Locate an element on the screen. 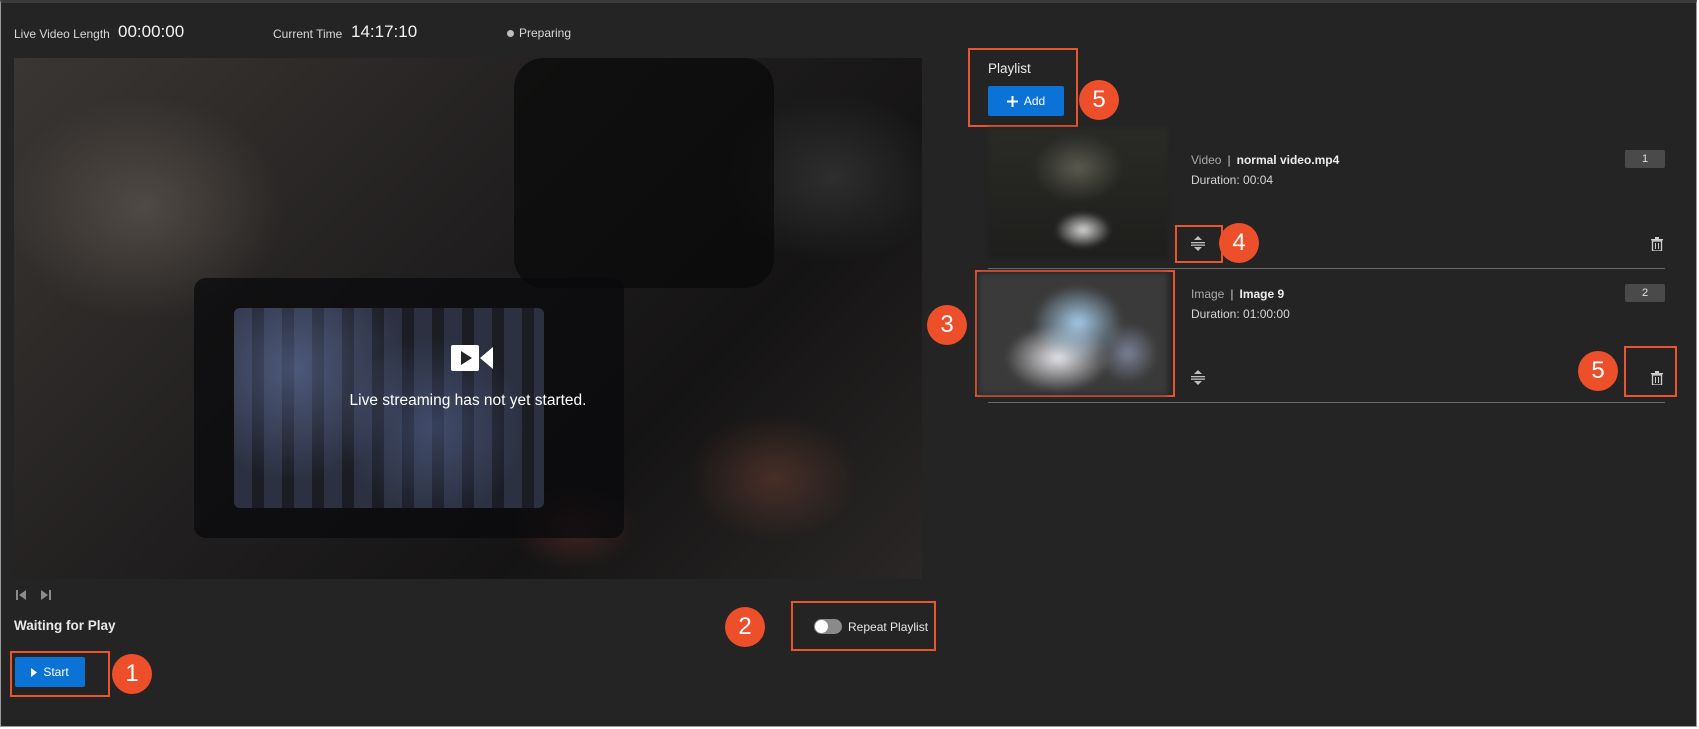  plus-icon is located at coordinates (1012, 101).